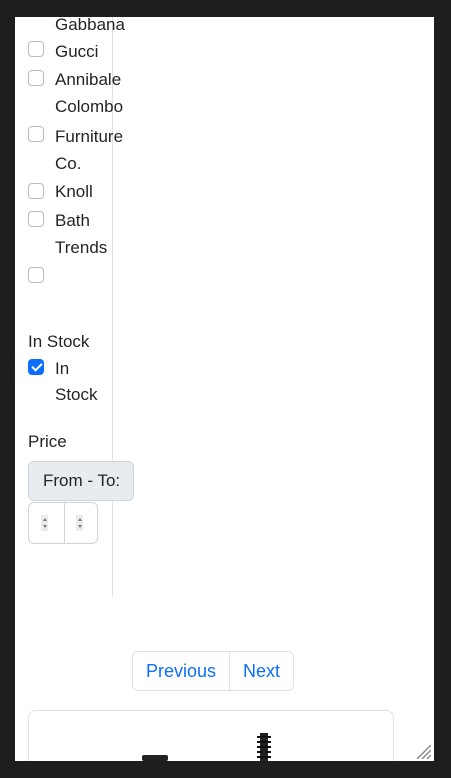  What do you see at coordinates (81, 247) in the screenshot?
I see `brand-label-bath-trends-line2: Trends` at bounding box center [81, 247].